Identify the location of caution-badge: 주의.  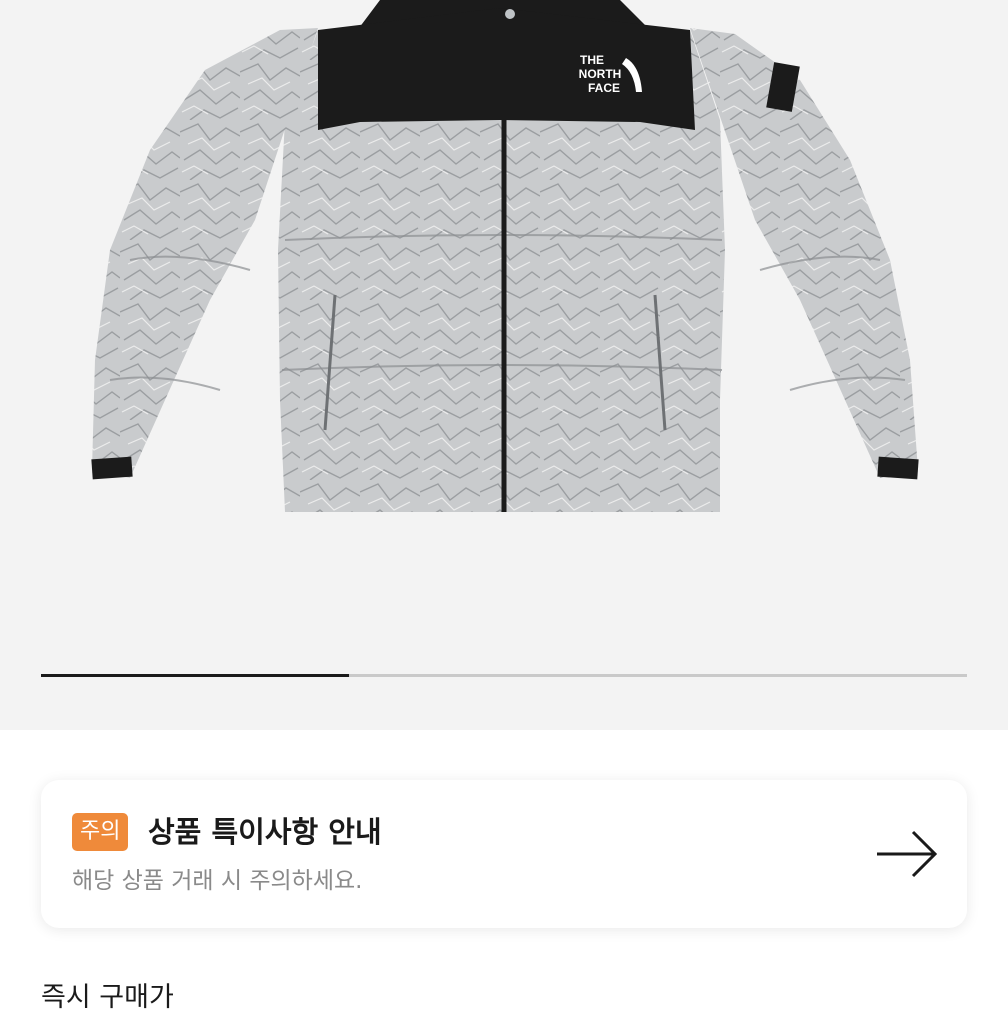
(100, 832).